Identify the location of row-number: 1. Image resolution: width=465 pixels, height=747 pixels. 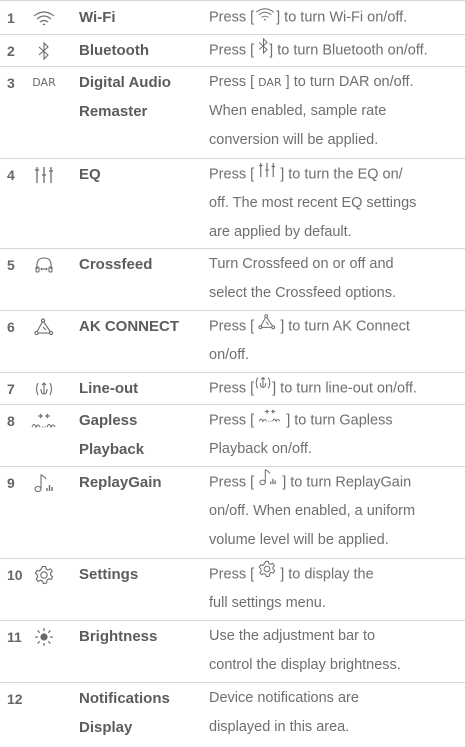
(11, 18).